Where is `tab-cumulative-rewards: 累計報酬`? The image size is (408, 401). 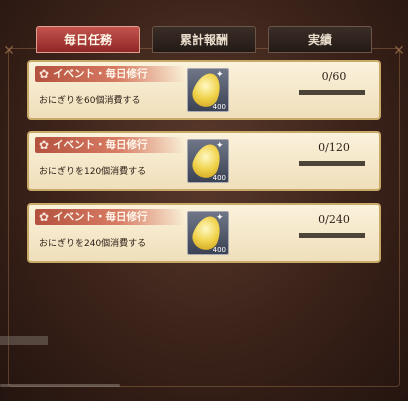 tab-cumulative-rewards: 累計報酬 is located at coordinates (204, 39).